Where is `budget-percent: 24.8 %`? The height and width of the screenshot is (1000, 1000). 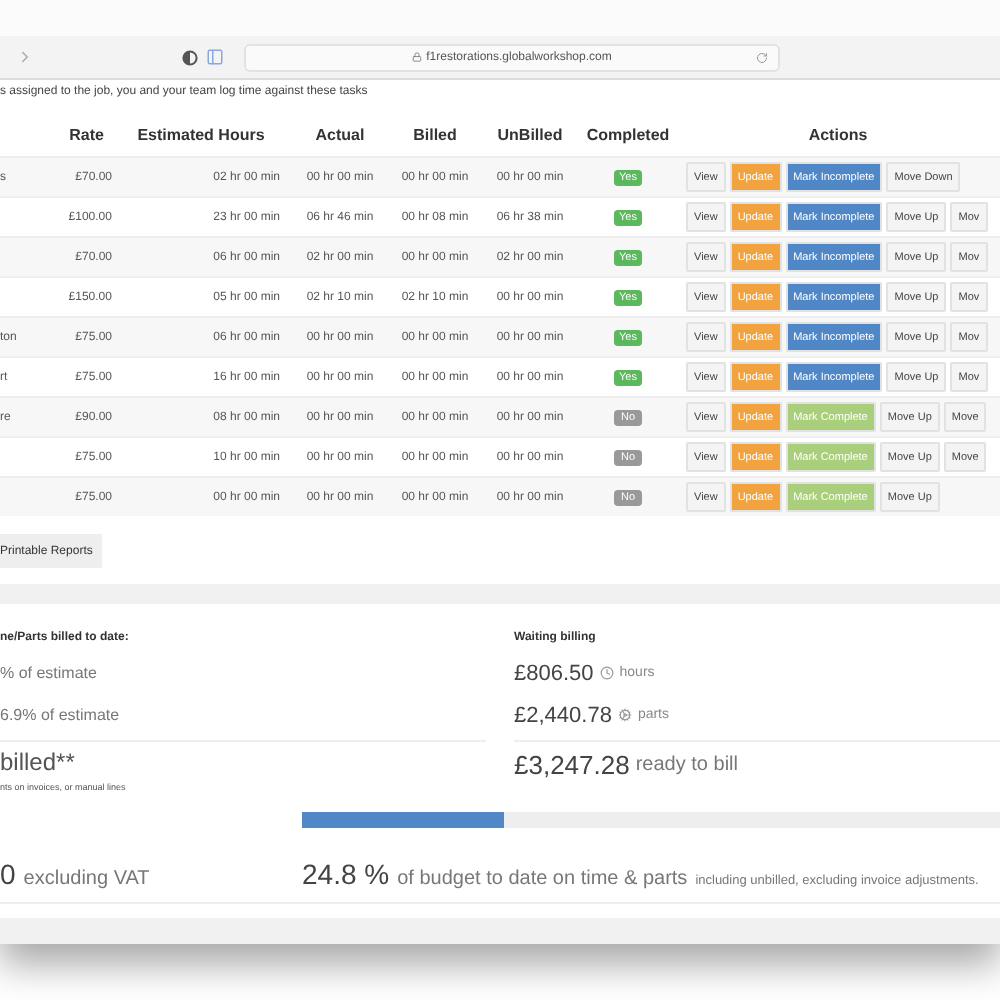
budget-percent: 24.8 % is located at coordinates (346, 874).